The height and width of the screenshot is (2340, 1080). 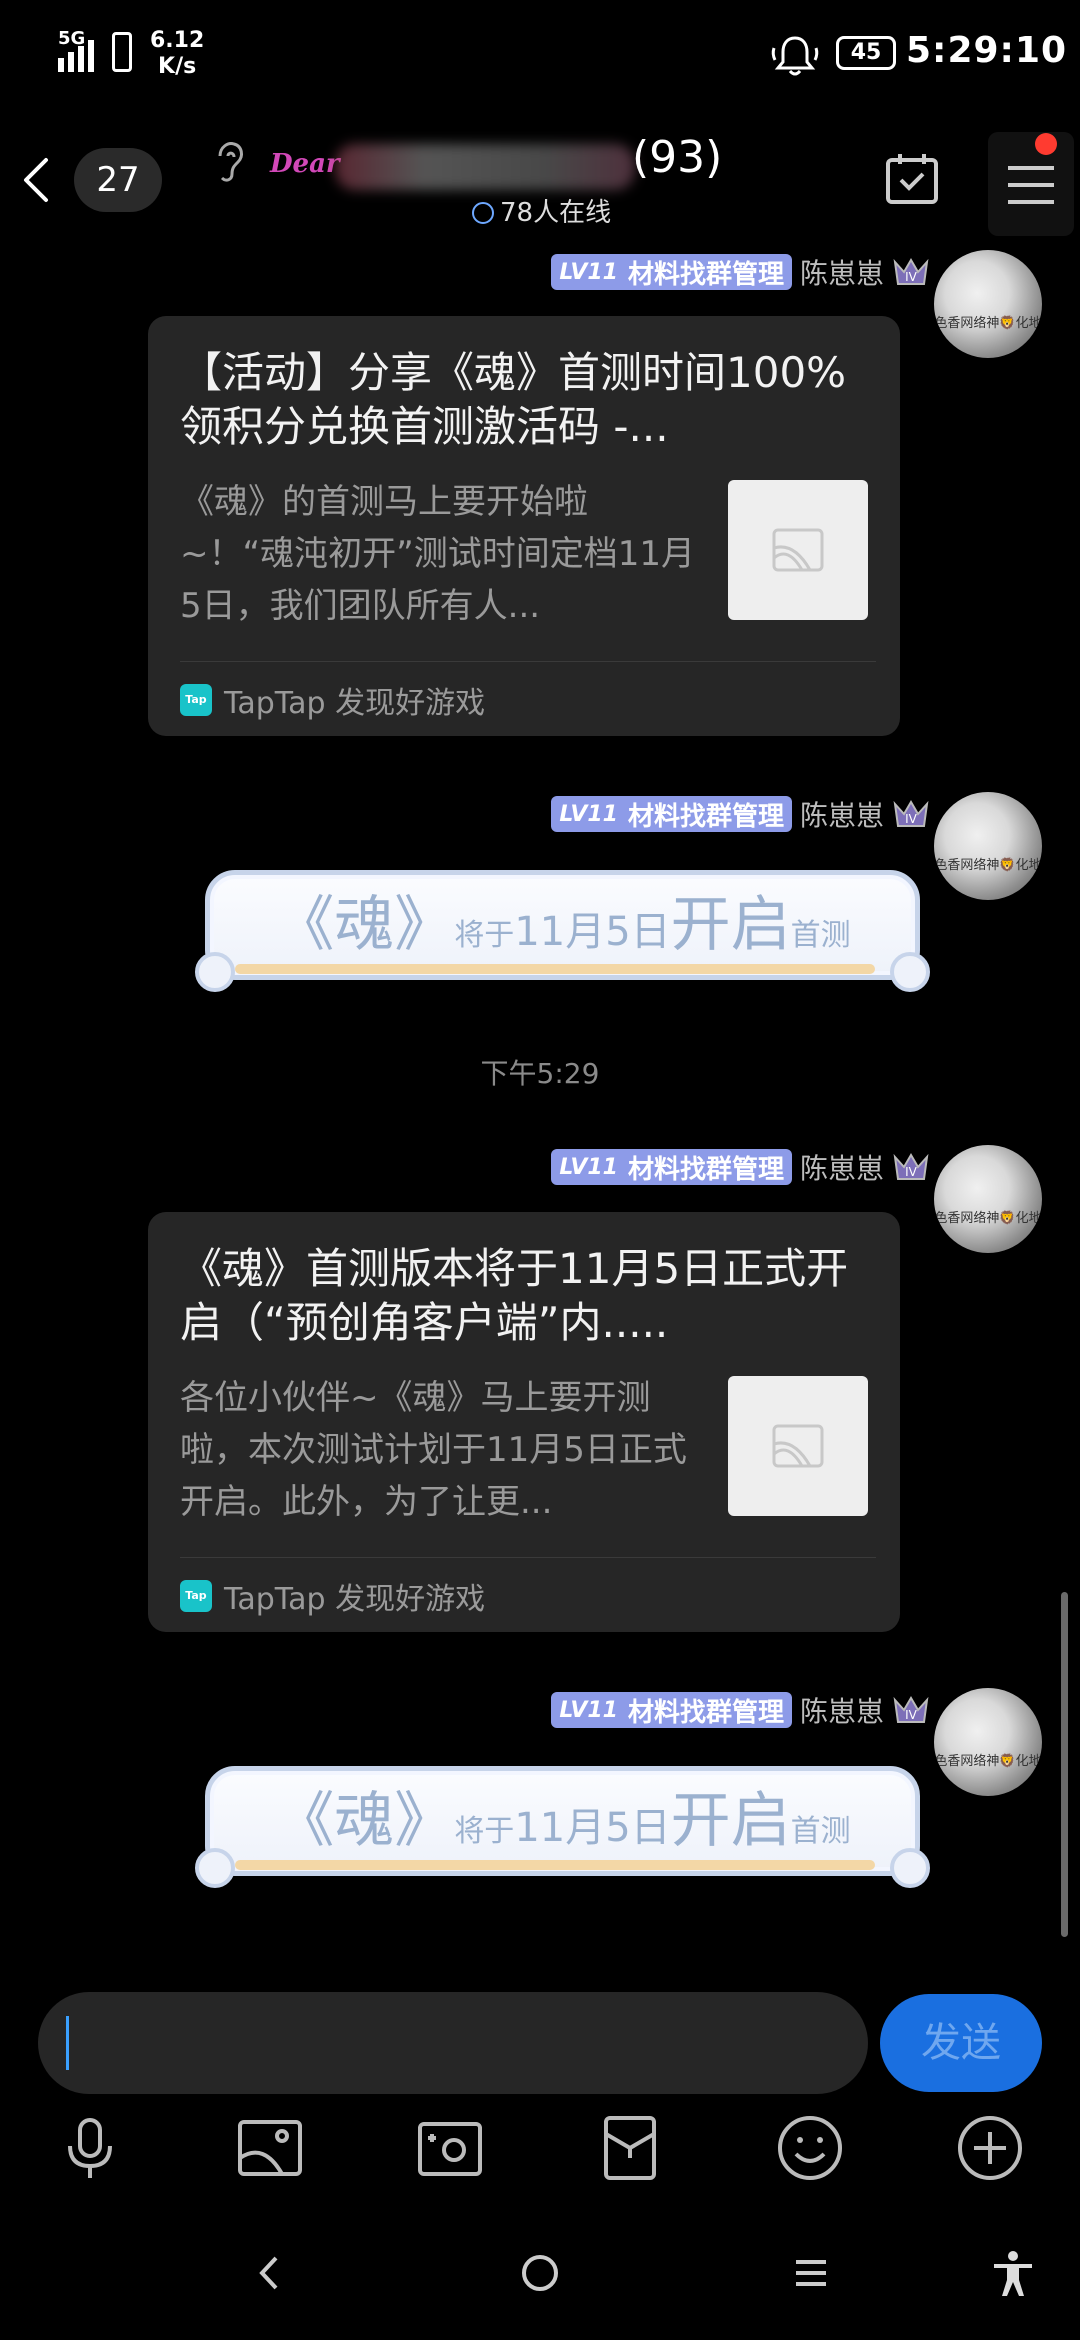 What do you see at coordinates (177, 66) in the screenshot?
I see `speed-unit: K/s` at bounding box center [177, 66].